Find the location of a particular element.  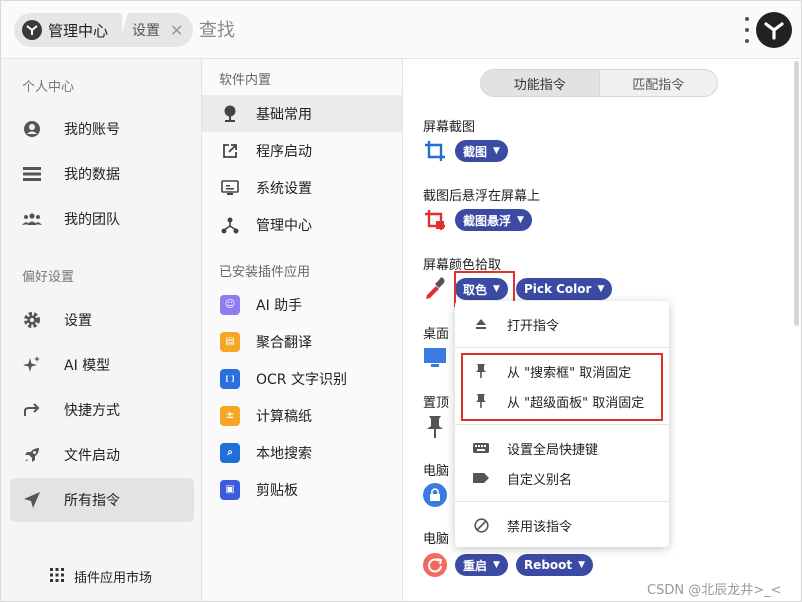

plugin-item-label: AI 助手 is located at coordinates (279, 305).